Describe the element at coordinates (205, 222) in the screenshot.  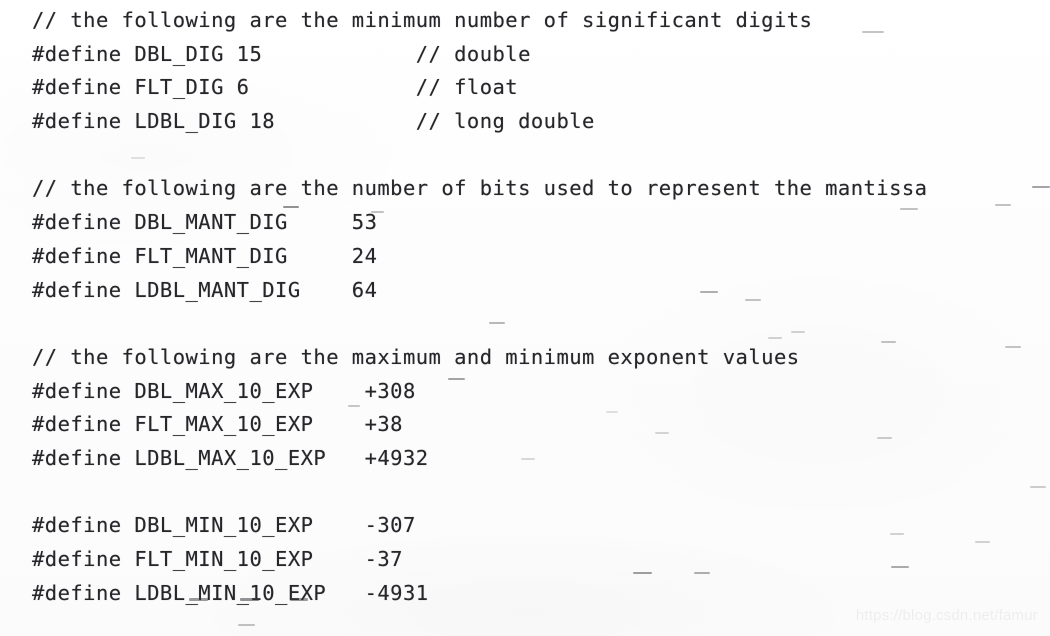
I see `code-line: #define DBL_MANT_DIG 53` at that location.